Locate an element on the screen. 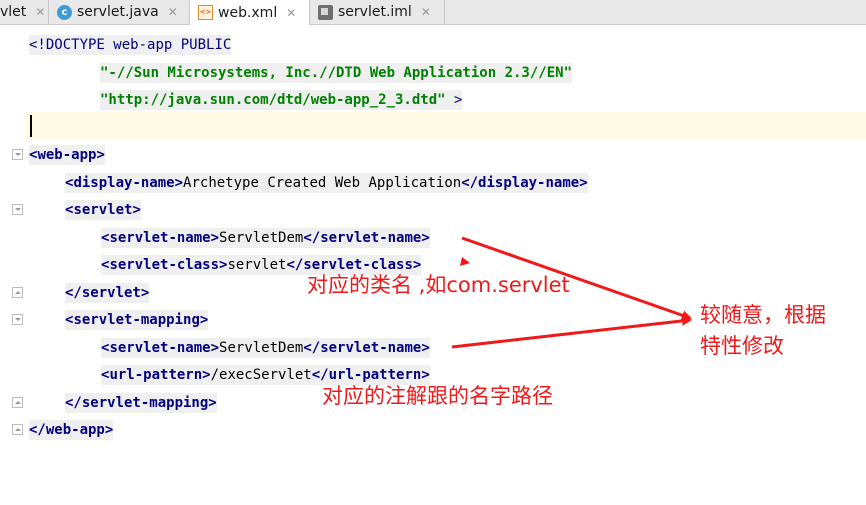  arrow-mapping-name-to-note is located at coordinates (571, 332).